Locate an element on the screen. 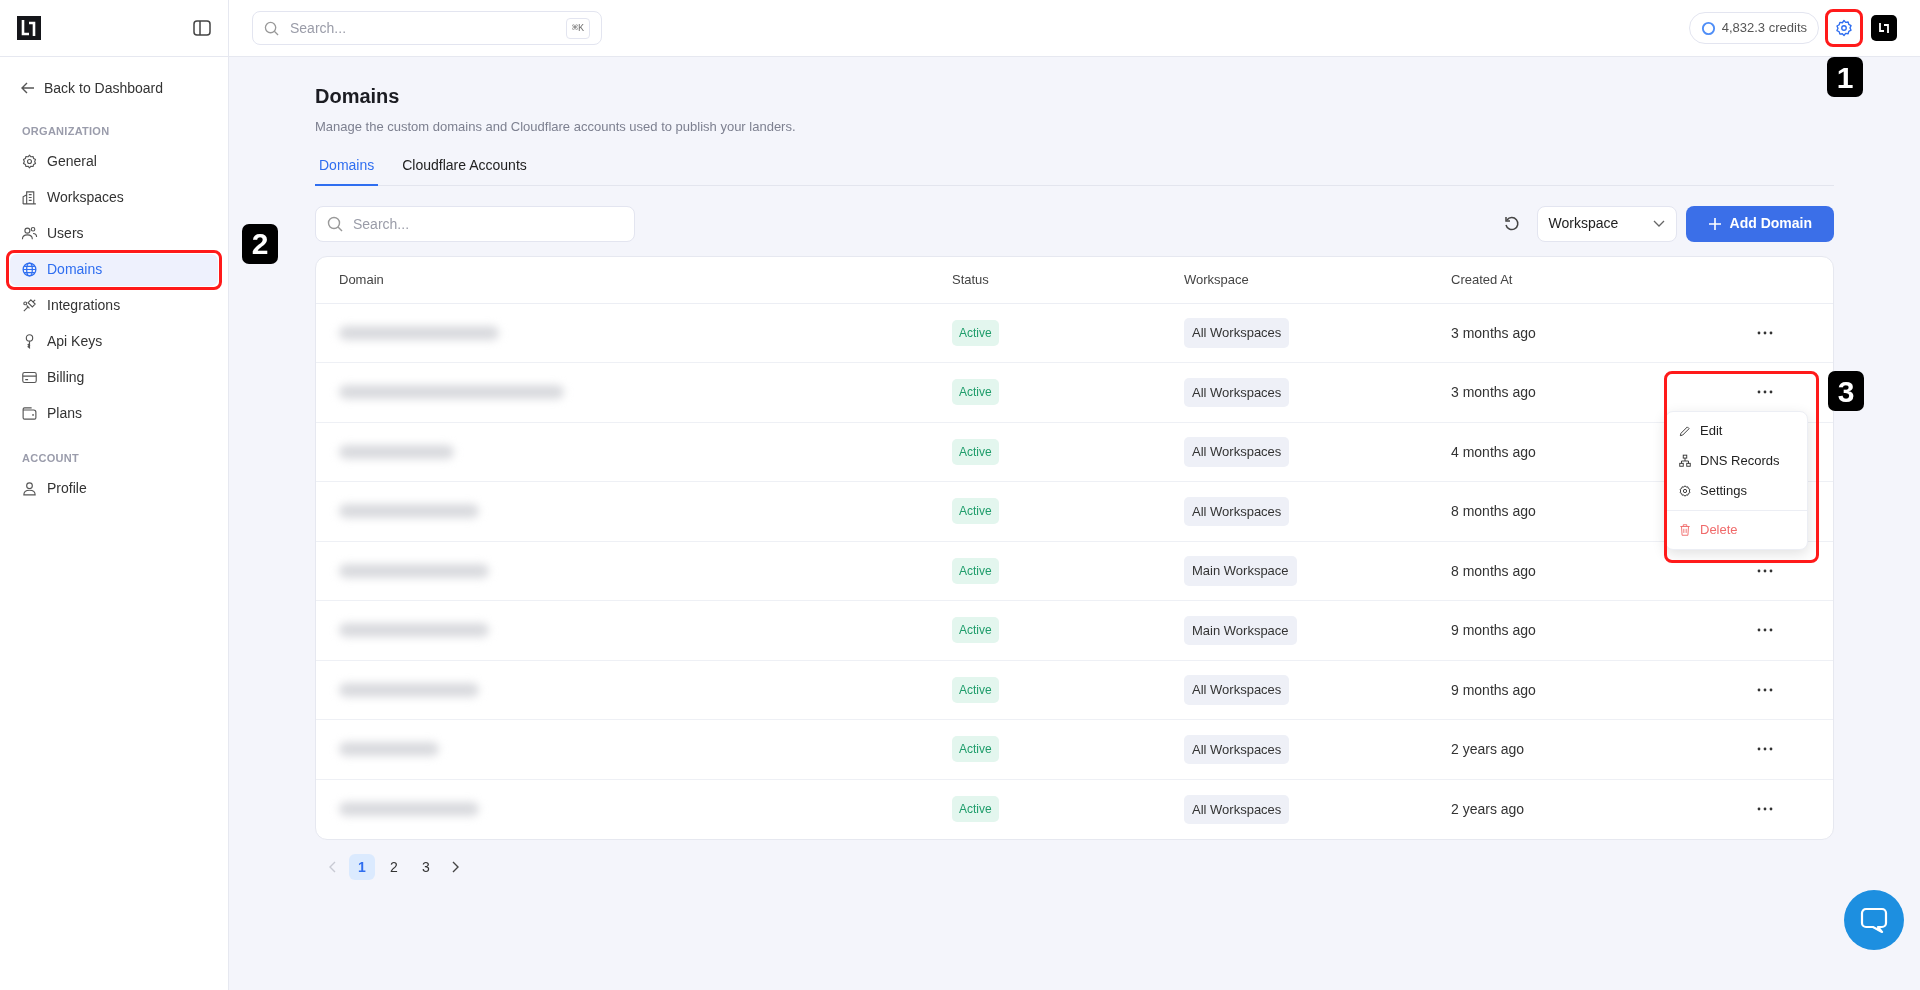  card-icon is located at coordinates (29, 377).